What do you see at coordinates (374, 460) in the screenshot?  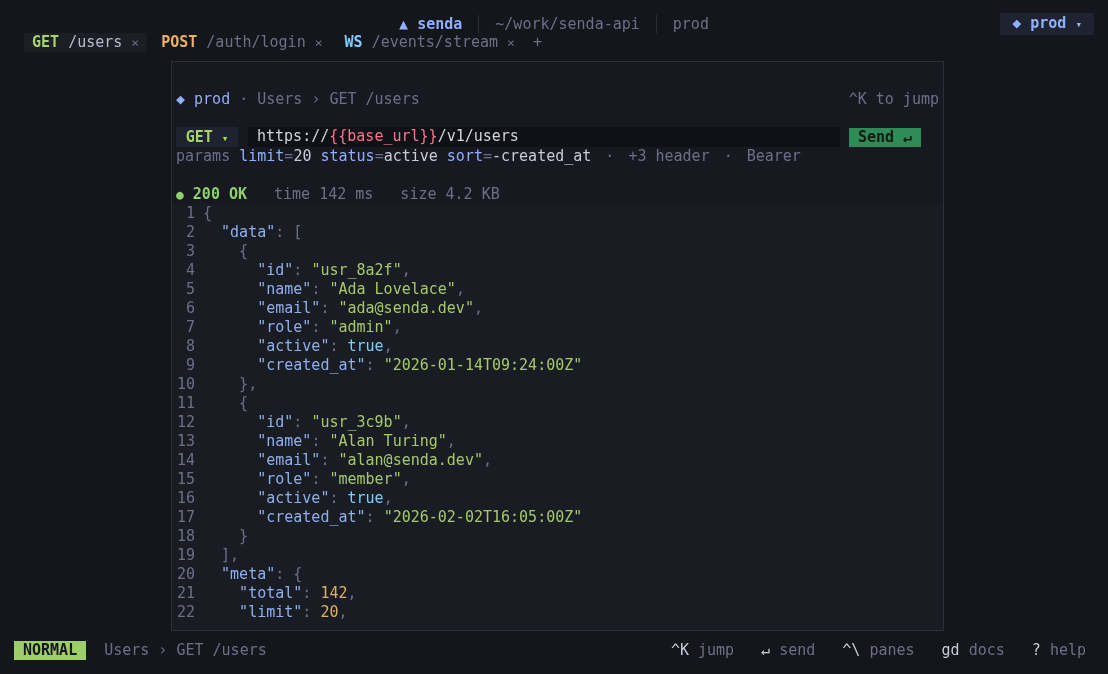 I see `code-line: "email": "alan@senda.dev",` at bounding box center [374, 460].